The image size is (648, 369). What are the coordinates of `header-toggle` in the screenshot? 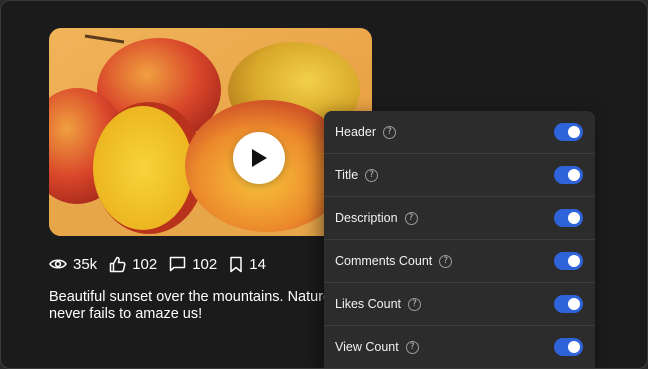 It's located at (568, 132).